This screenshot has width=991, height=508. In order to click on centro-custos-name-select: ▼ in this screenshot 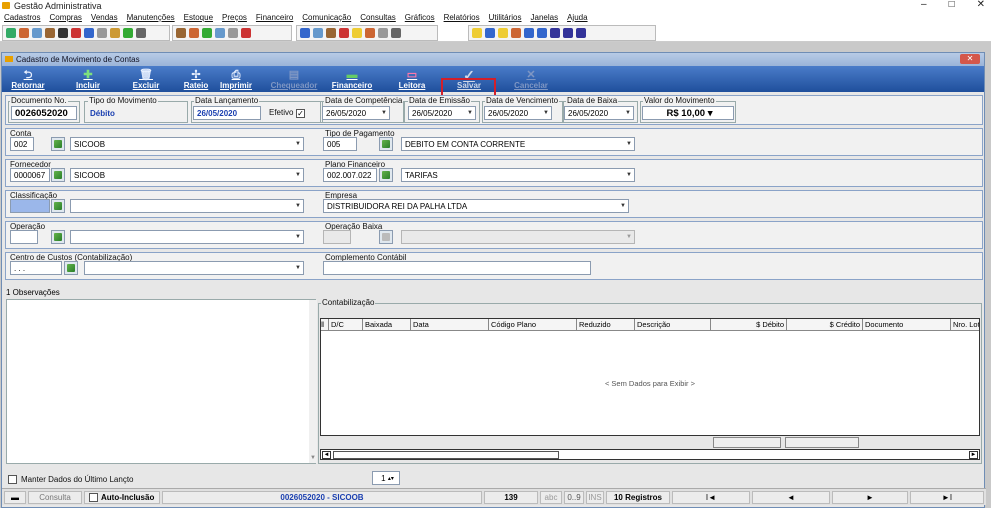, I will do `click(194, 268)`.